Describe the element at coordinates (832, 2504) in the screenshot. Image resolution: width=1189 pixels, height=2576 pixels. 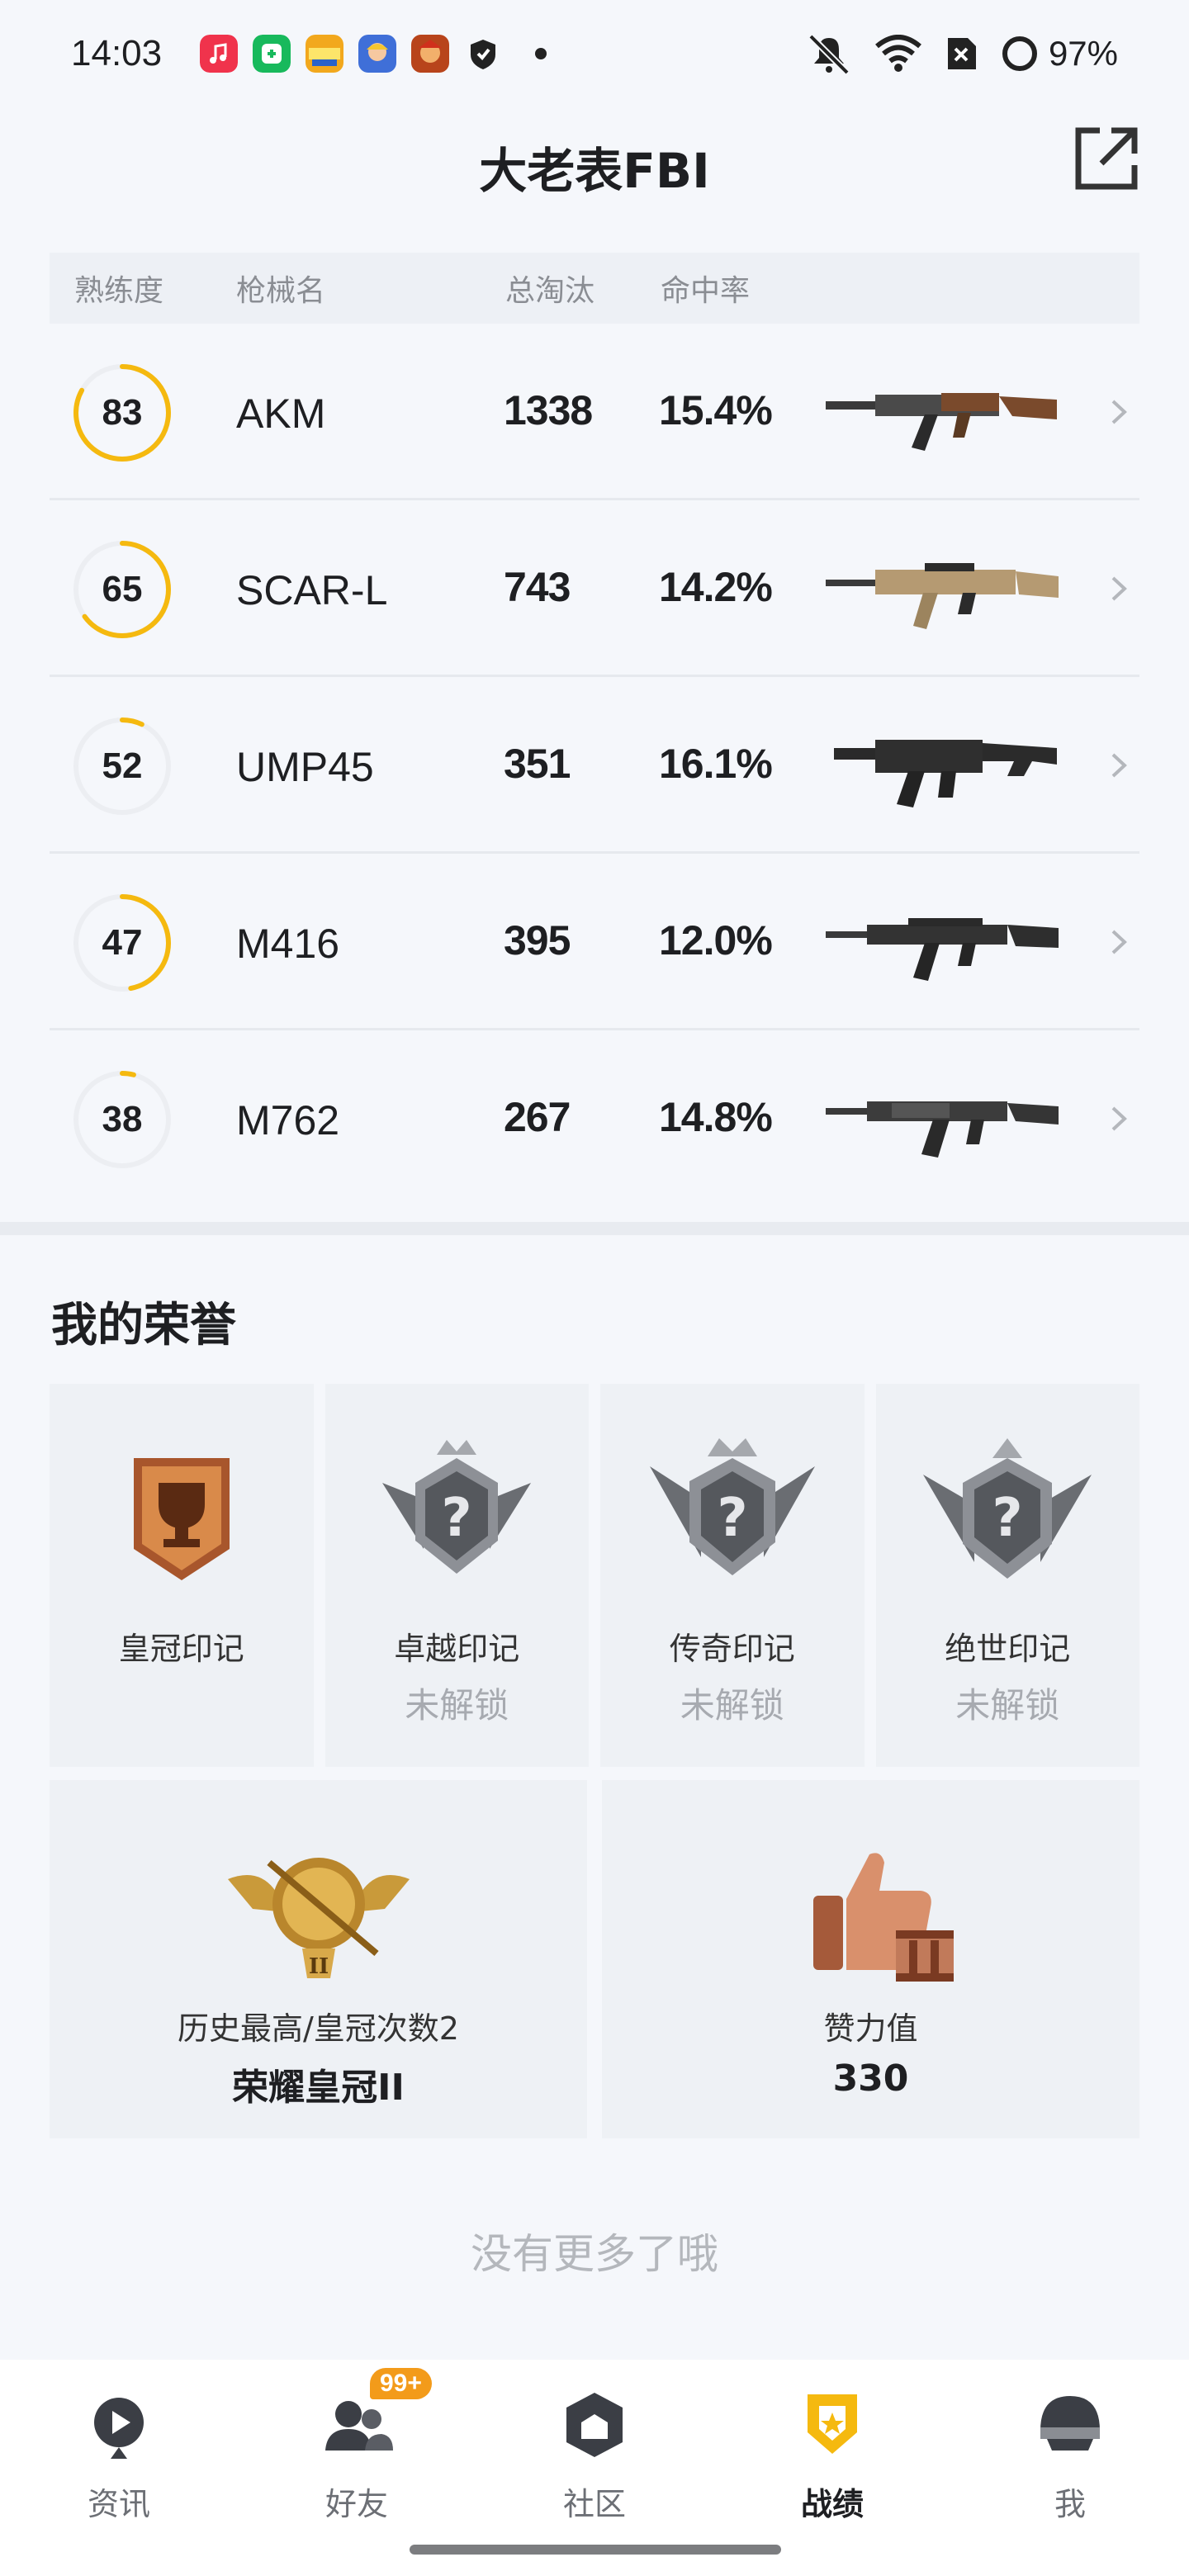
I see `nav-label: 战绩` at that location.